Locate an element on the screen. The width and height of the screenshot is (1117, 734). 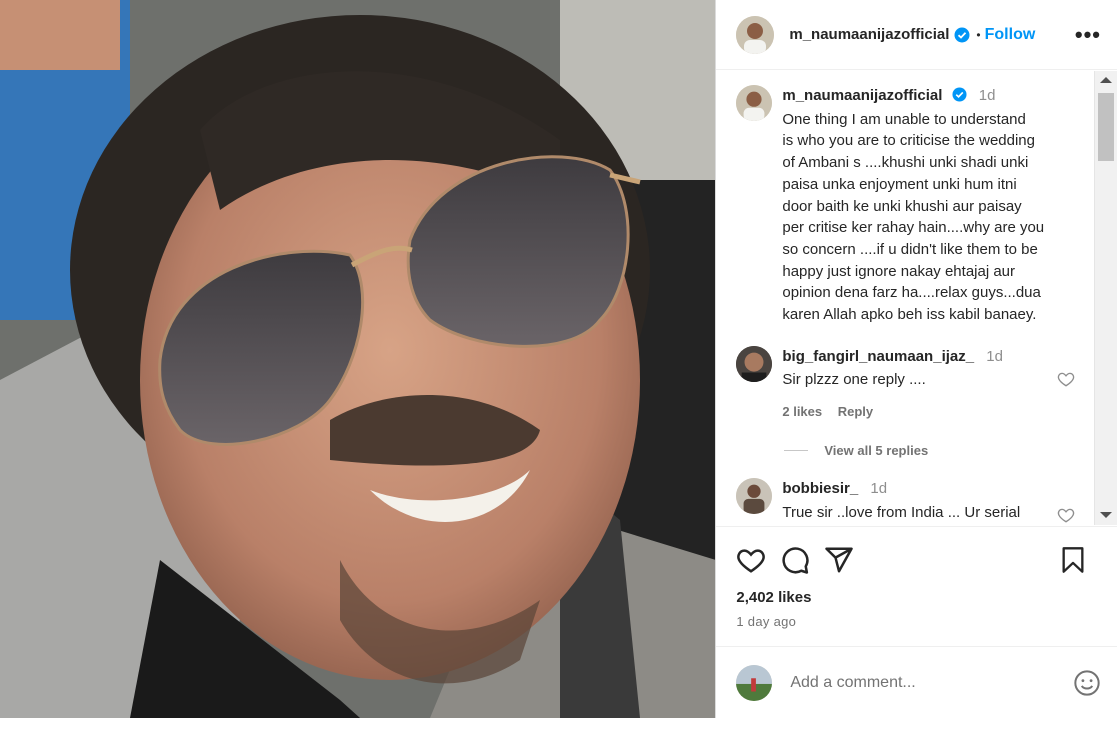
heart-icon is located at coordinates (751, 560).